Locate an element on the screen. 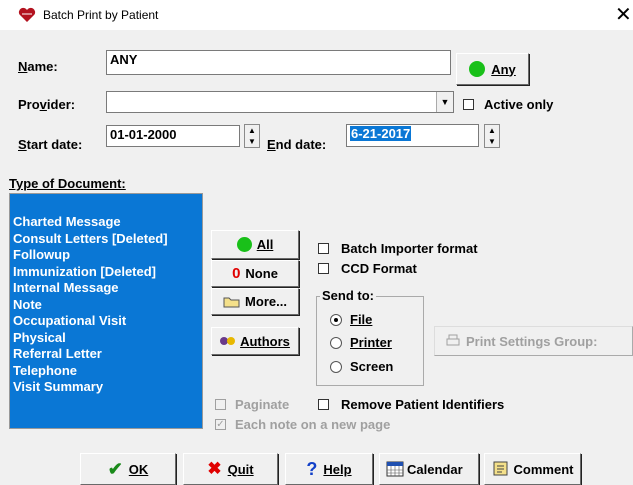 The width and height of the screenshot is (633, 485). comment-button: Comment is located at coordinates (532, 469).